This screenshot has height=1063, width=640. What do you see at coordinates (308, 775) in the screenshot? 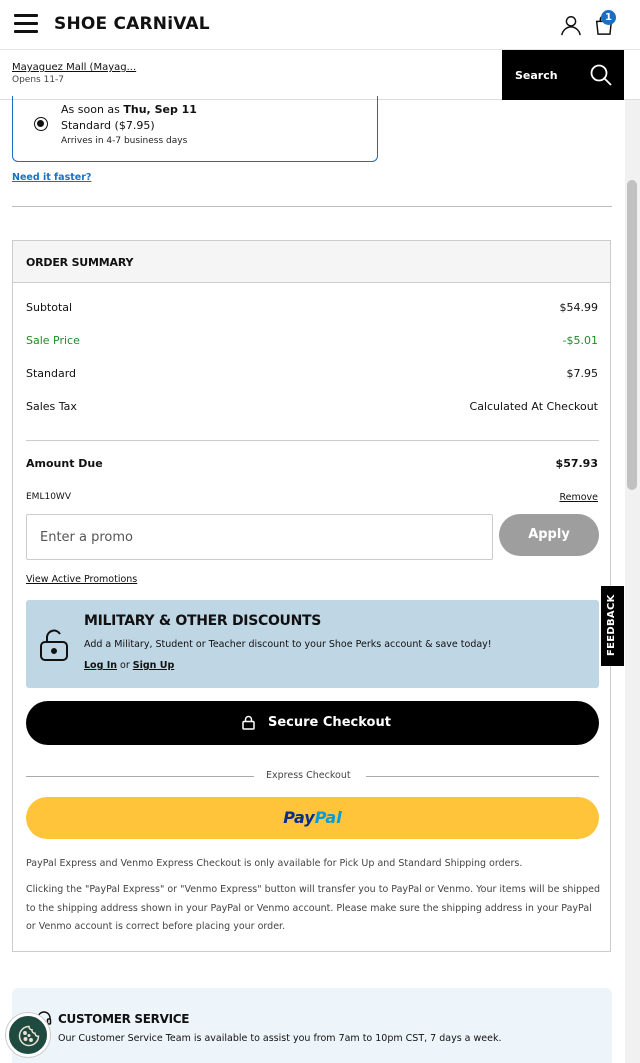
I see `express-checkout-label: Express Checkout` at bounding box center [308, 775].